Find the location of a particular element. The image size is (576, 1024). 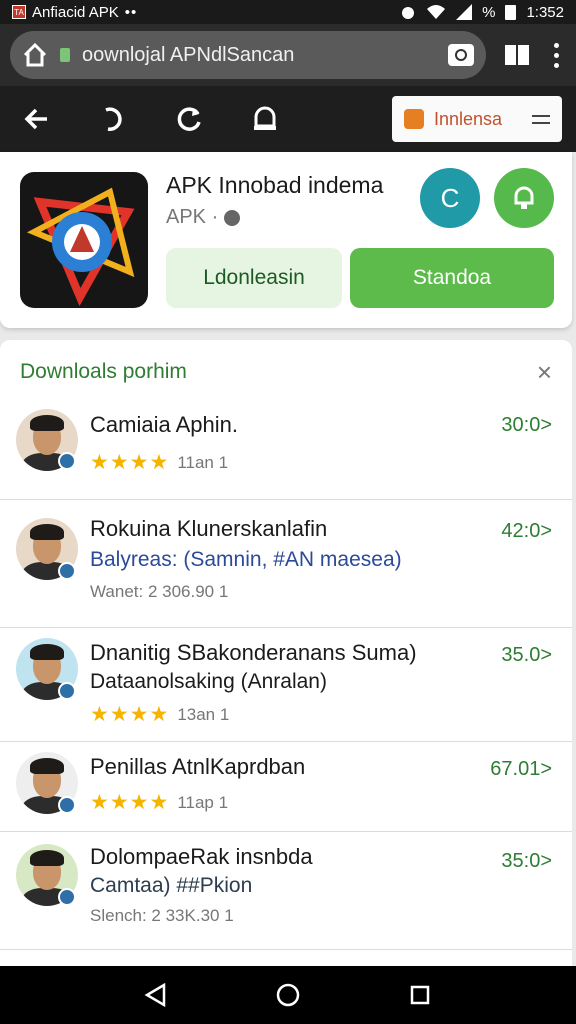

language-selector: Innlensa is located at coordinates (477, 119).